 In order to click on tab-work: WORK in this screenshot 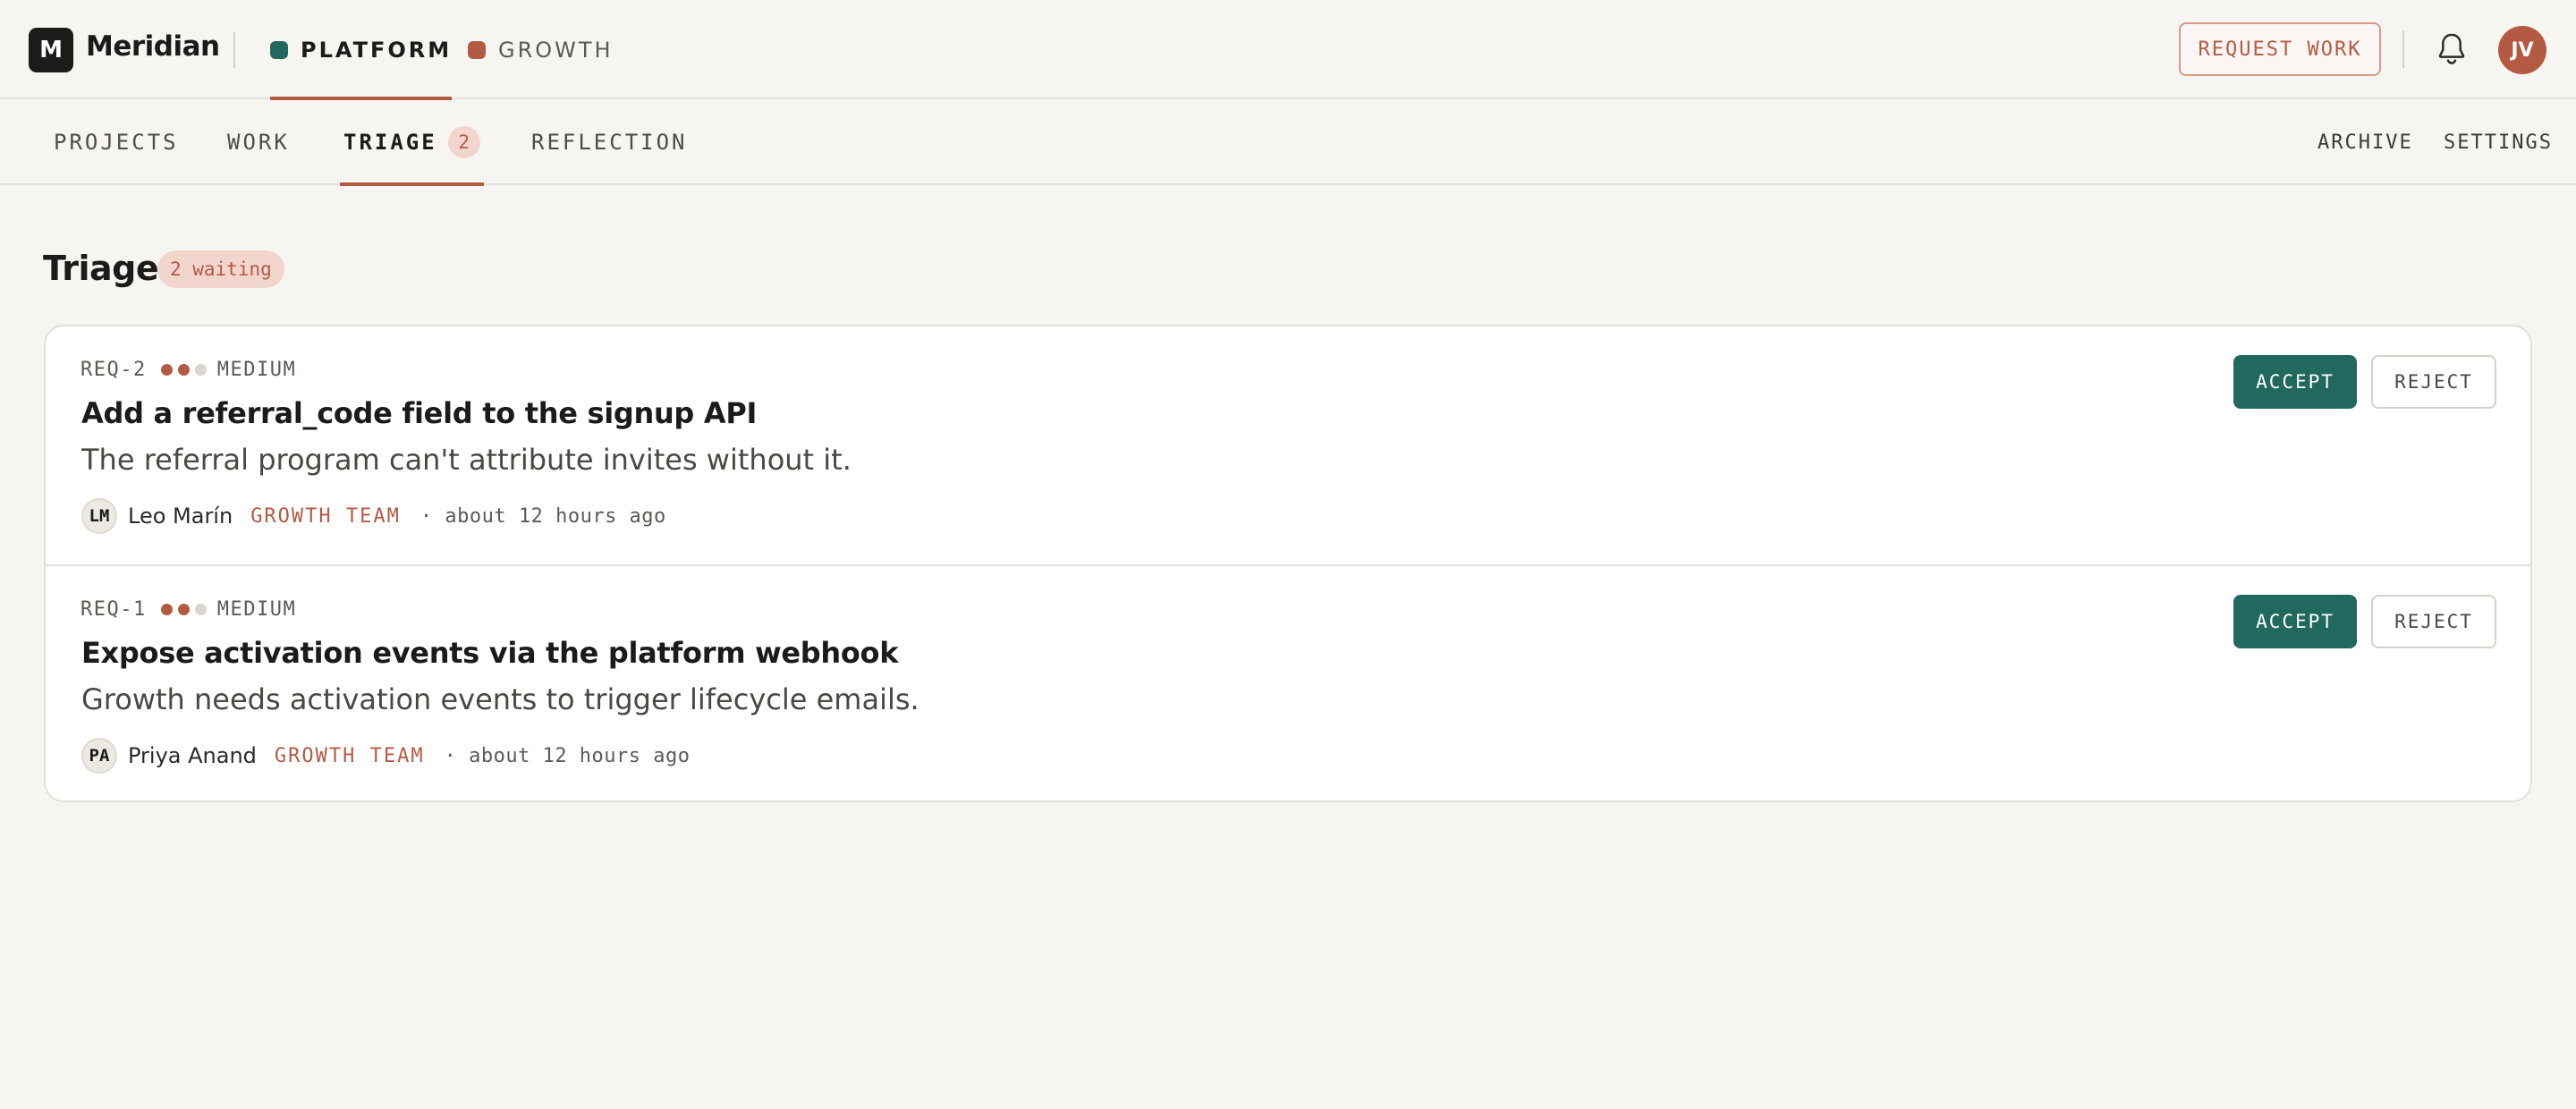, I will do `click(258, 142)`.